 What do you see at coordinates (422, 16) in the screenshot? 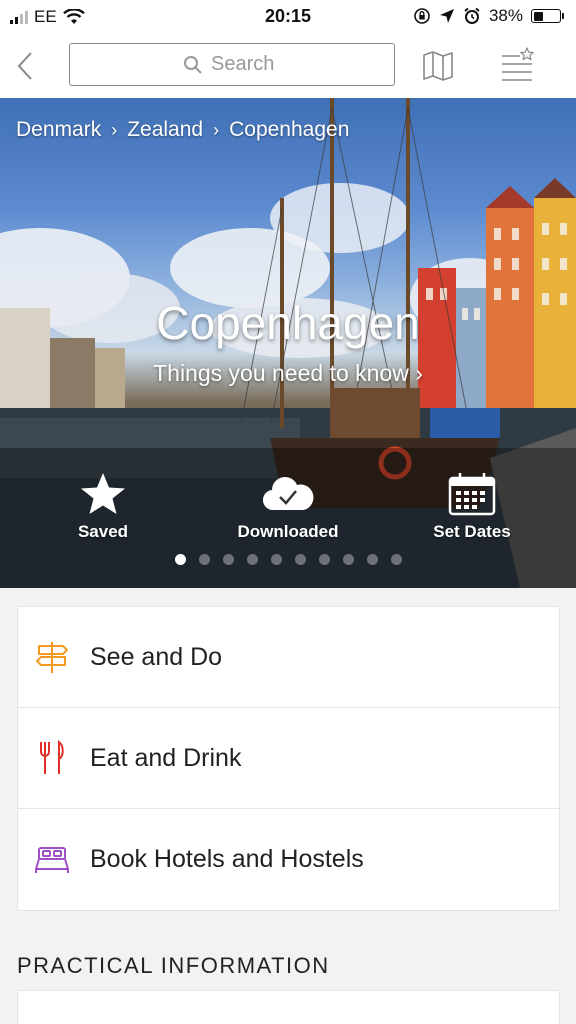
I see `orientation-lock-icon` at bounding box center [422, 16].